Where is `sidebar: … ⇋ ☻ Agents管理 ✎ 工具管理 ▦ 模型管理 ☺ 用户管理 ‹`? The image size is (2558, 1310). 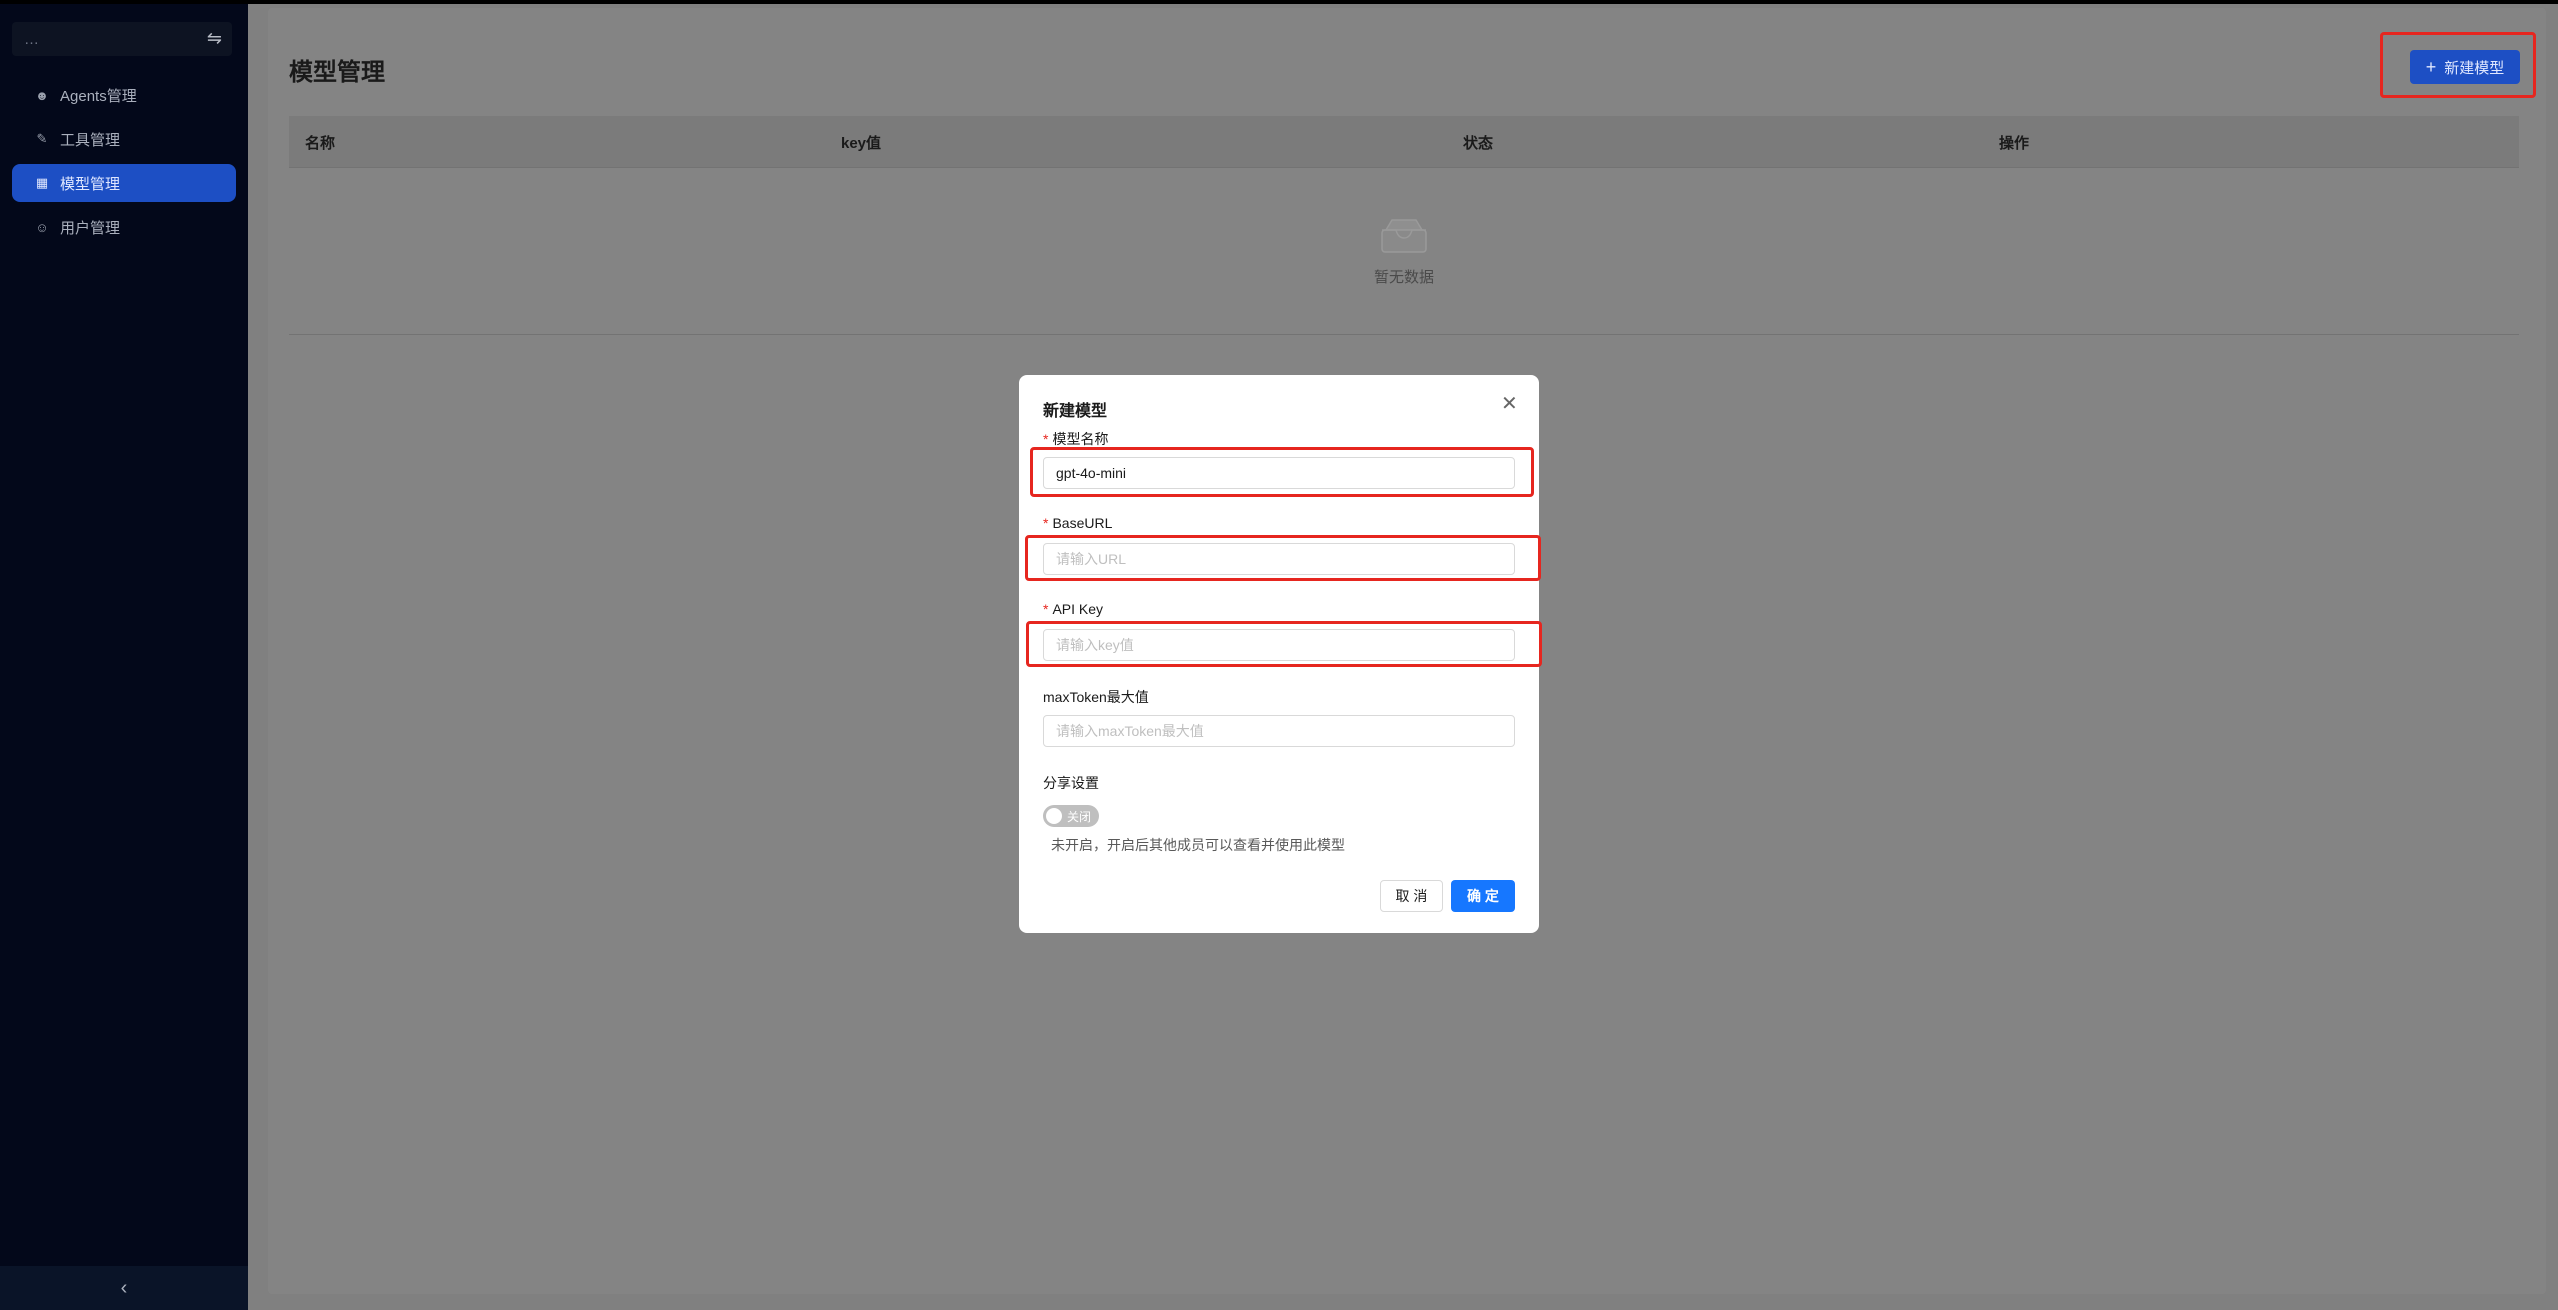
sidebar: … ⇋ ☻ Agents管理 ✎ 工具管理 ▦ 模型管理 ☺ 用户管理 ‹ is located at coordinates (124, 657).